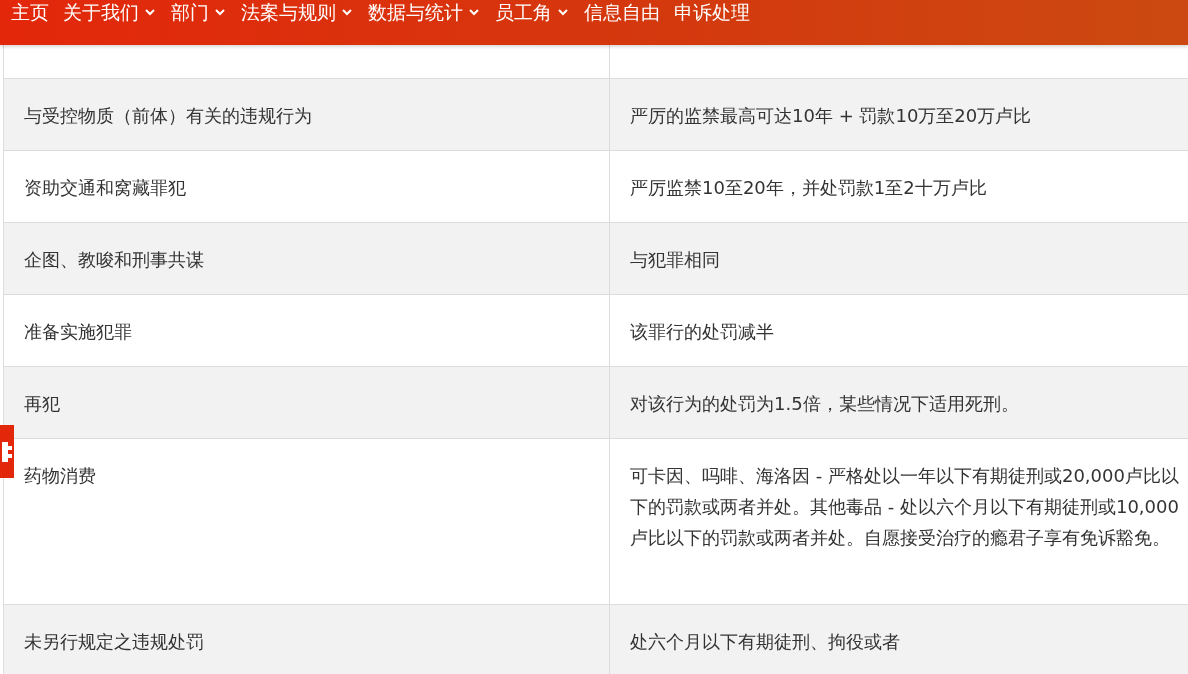 Image resolution: width=1188 pixels, height=674 pixels. I want to click on table-cell: 未另行规定之违规处罚, so click(307, 639).